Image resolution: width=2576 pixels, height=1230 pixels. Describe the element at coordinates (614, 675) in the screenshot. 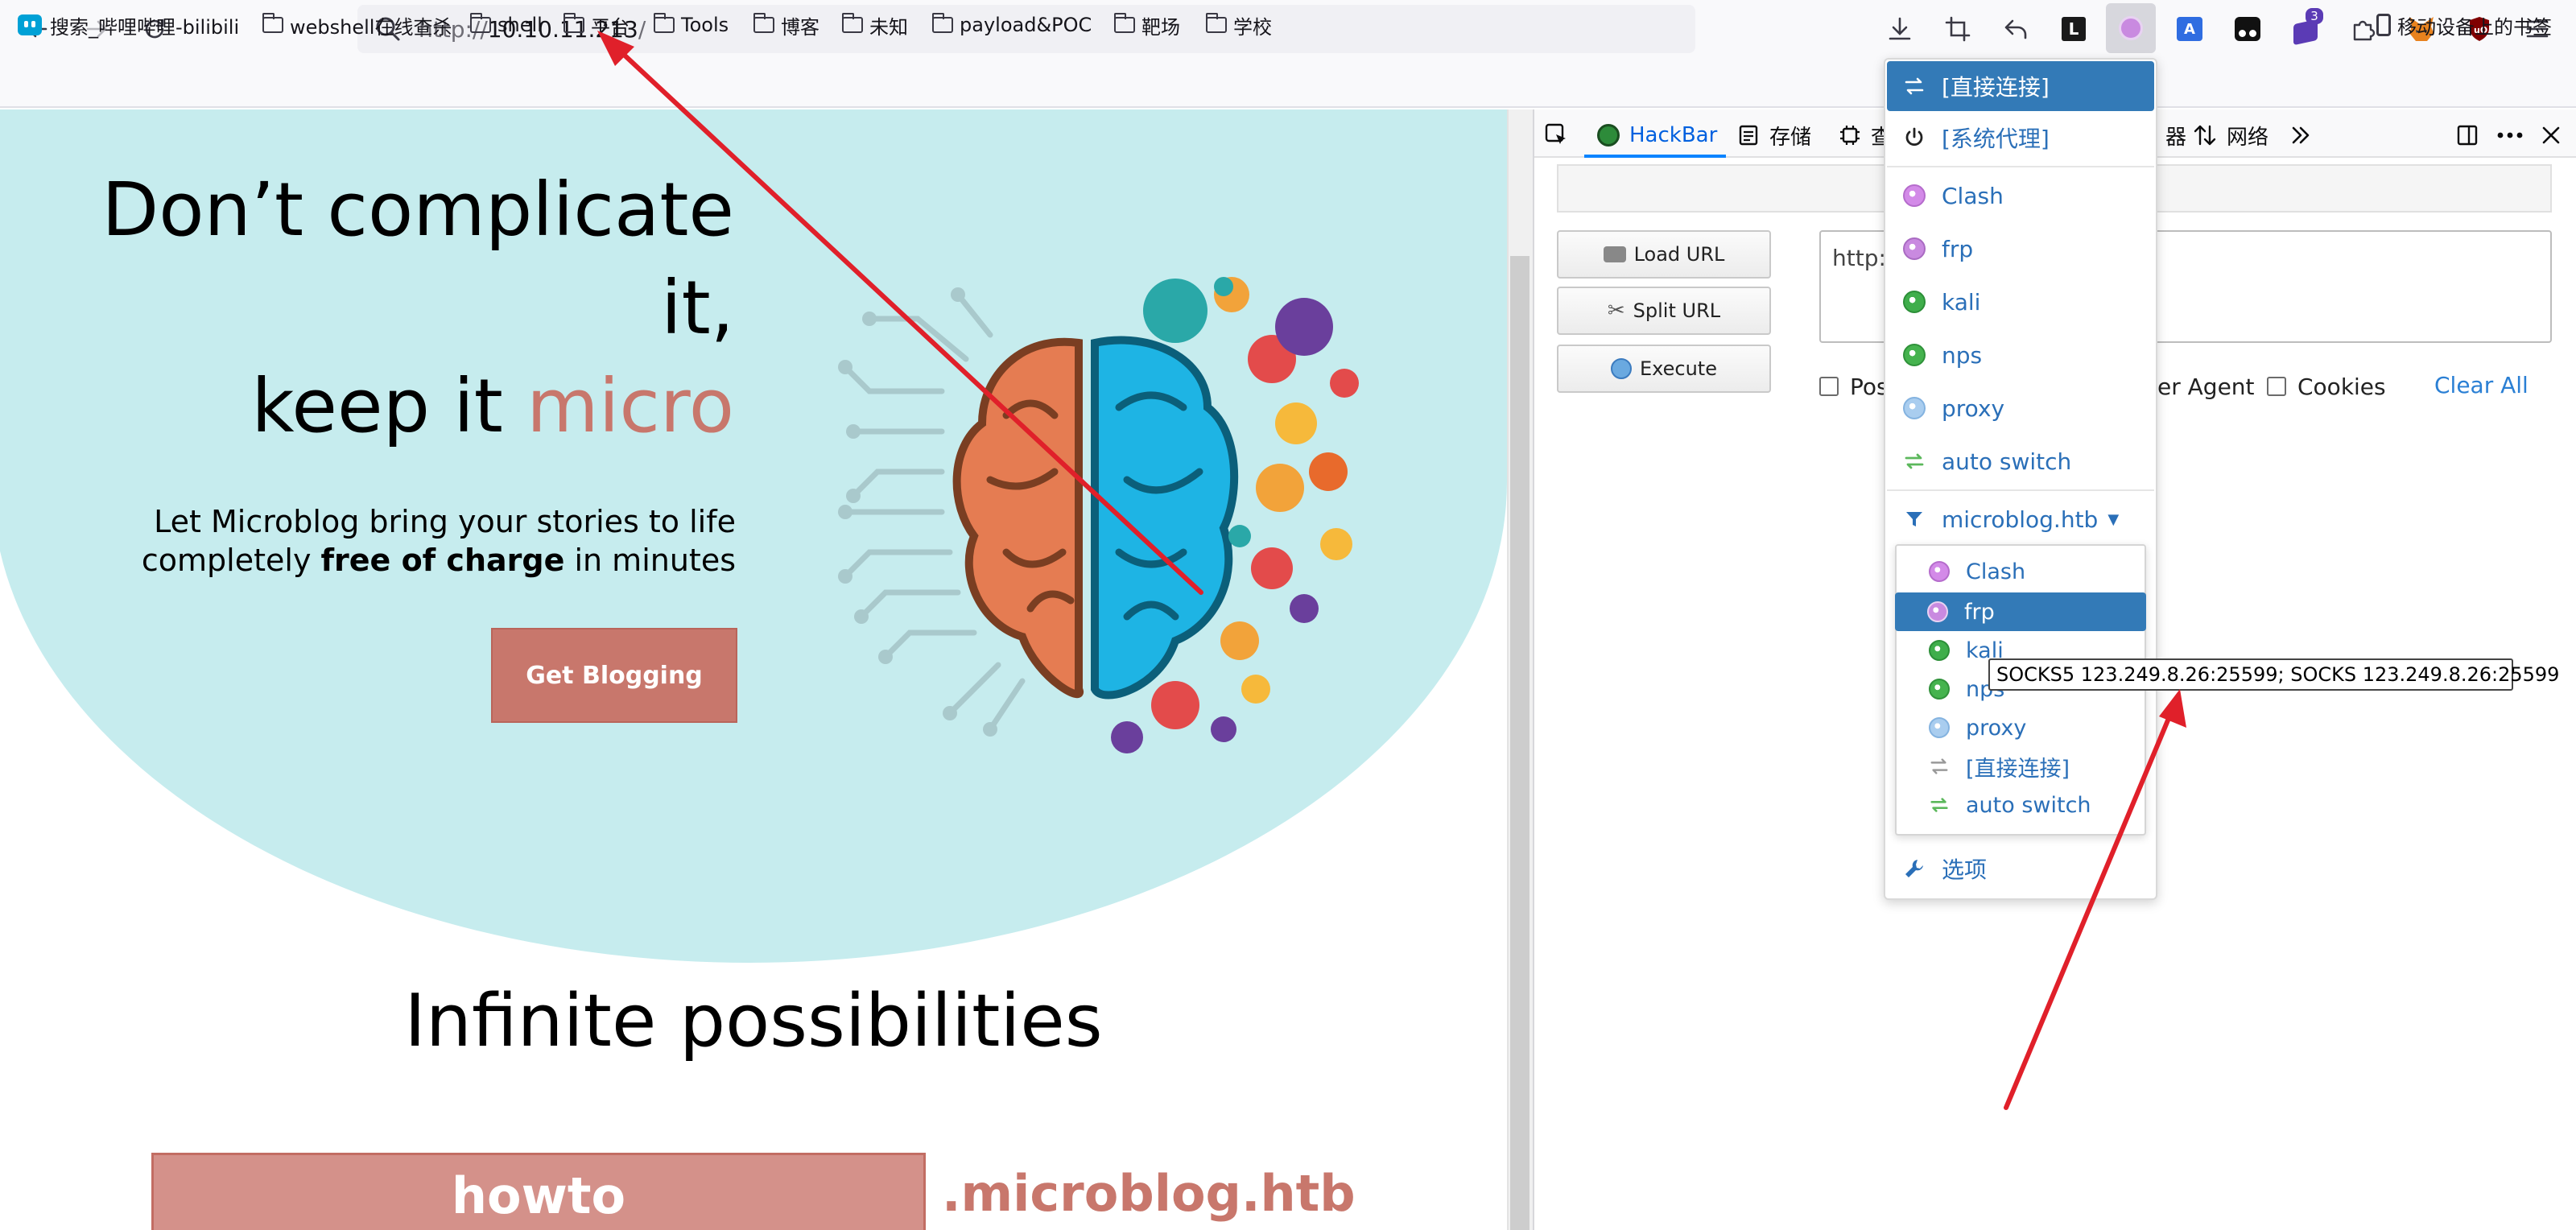

I see `get-blogging-button: Get Blogging` at that location.